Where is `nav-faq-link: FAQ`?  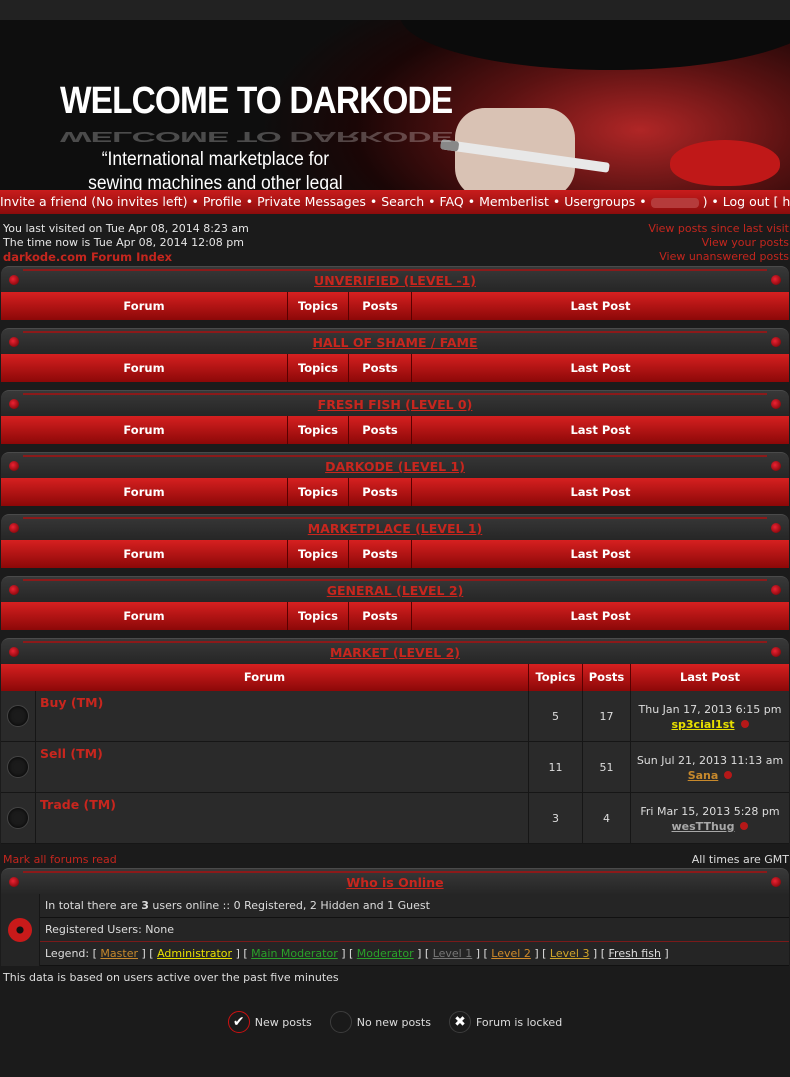
nav-faq-link: FAQ is located at coordinates (452, 201).